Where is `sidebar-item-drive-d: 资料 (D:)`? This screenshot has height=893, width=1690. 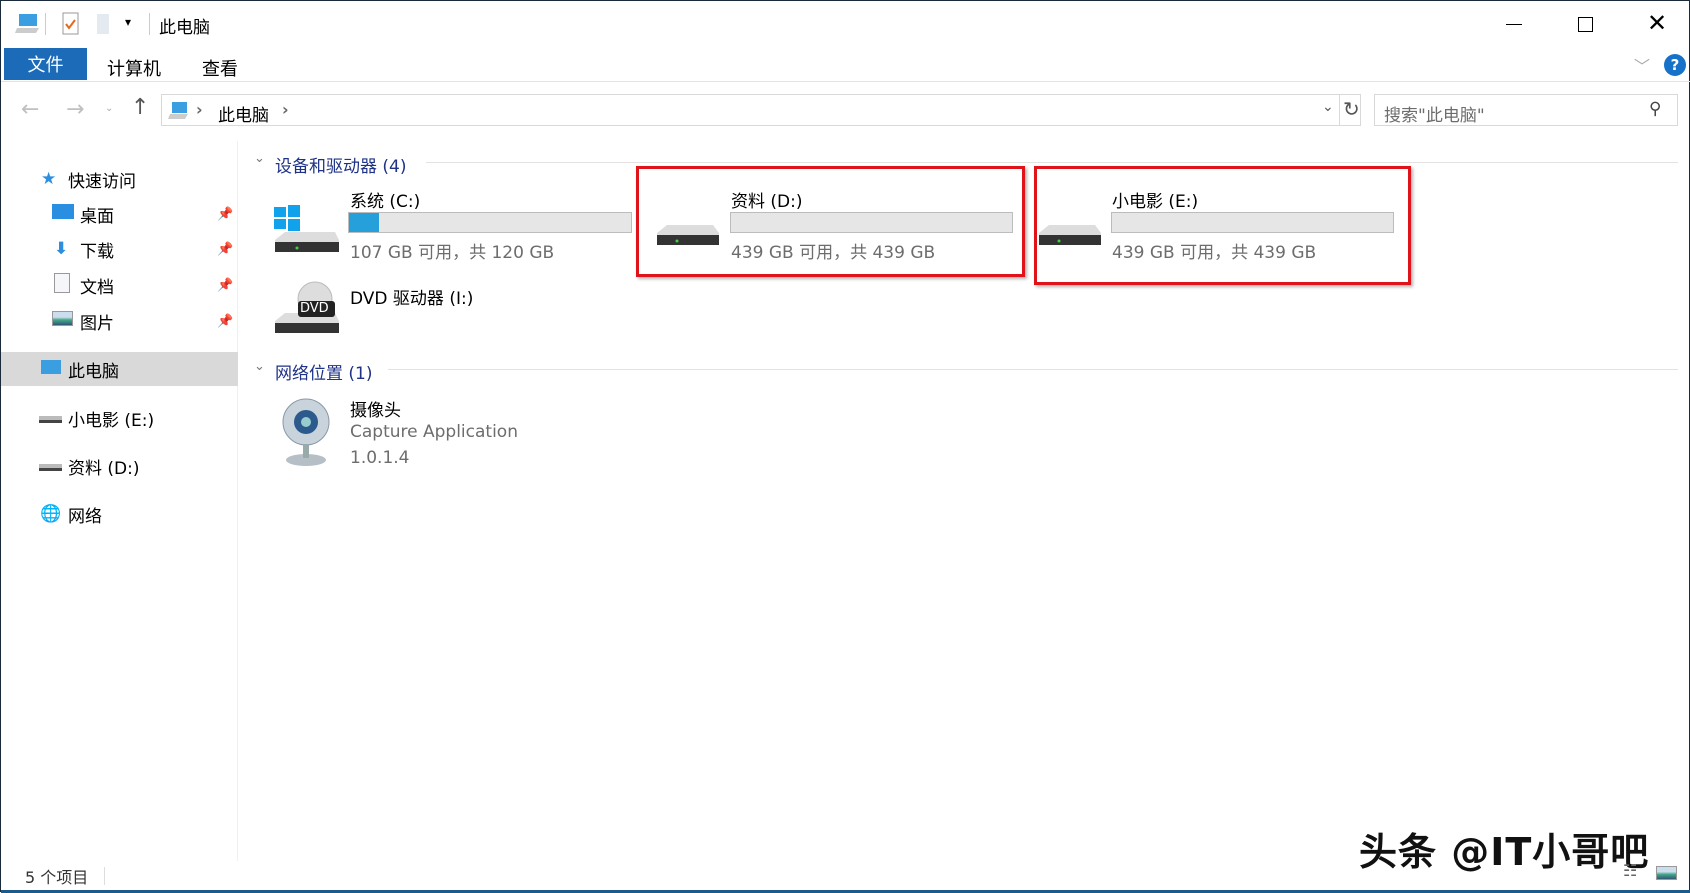 sidebar-item-drive-d: 资料 (D:) is located at coordinates (119, 466).